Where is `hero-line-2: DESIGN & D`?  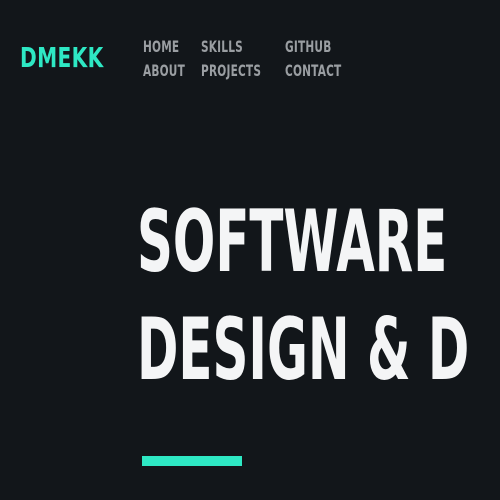
hero-line-2: DESIGN & D is located at coordinates (303, 350).